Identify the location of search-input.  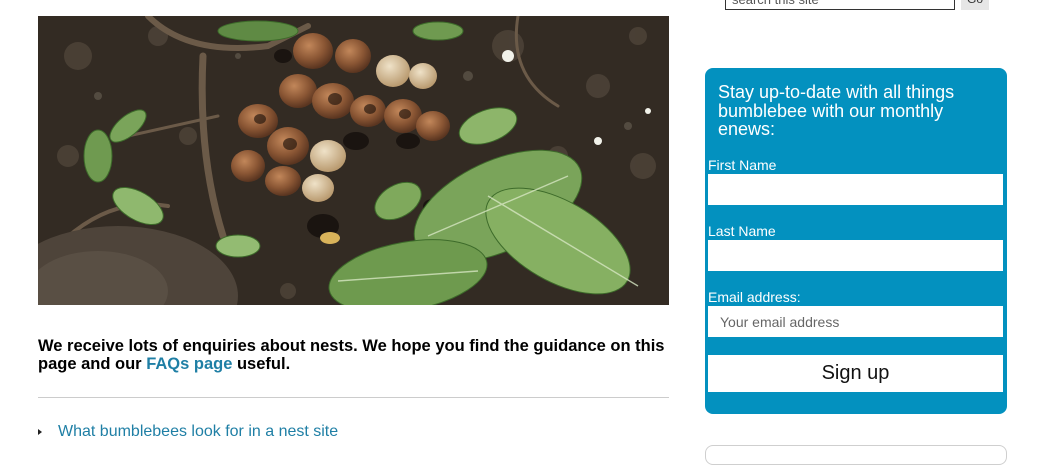
(840, 5).